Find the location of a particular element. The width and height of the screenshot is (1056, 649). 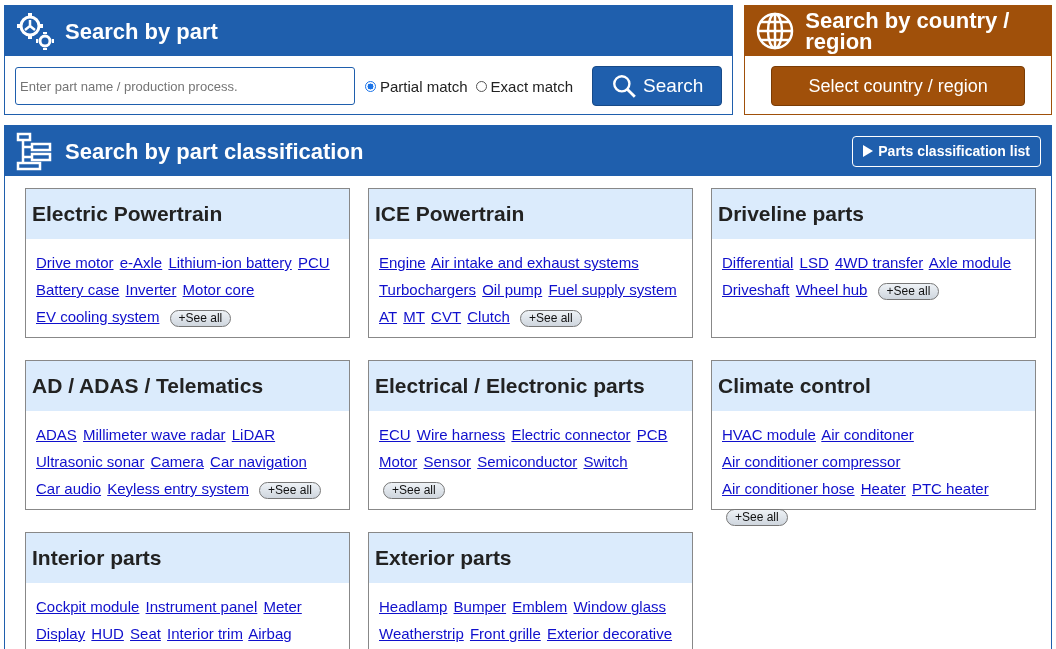

part-link: LSD is located at coordinates (814, 262).